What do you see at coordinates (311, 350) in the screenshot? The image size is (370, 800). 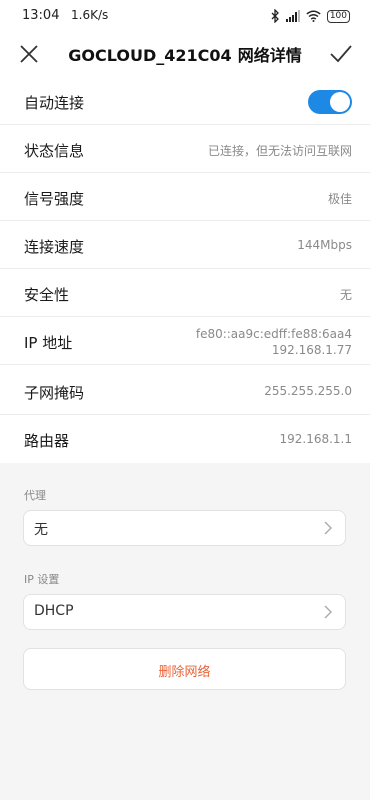 I see `ipv4-address: 192.168.1.77` at bounding box center [311, 350].